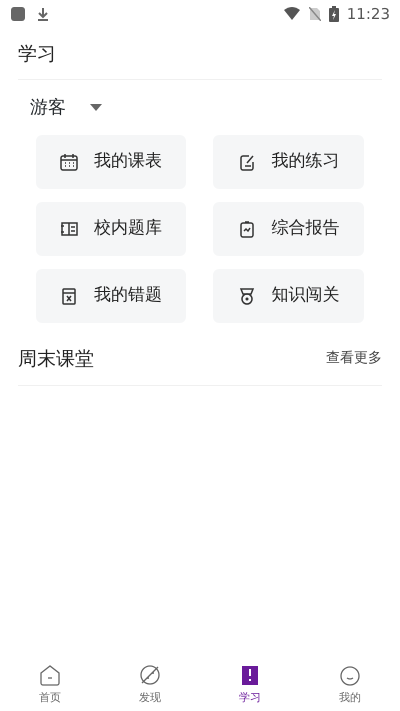 The height and width of the screenshot is (711, 400). I want to click on medal-icon, so click(247, 295).